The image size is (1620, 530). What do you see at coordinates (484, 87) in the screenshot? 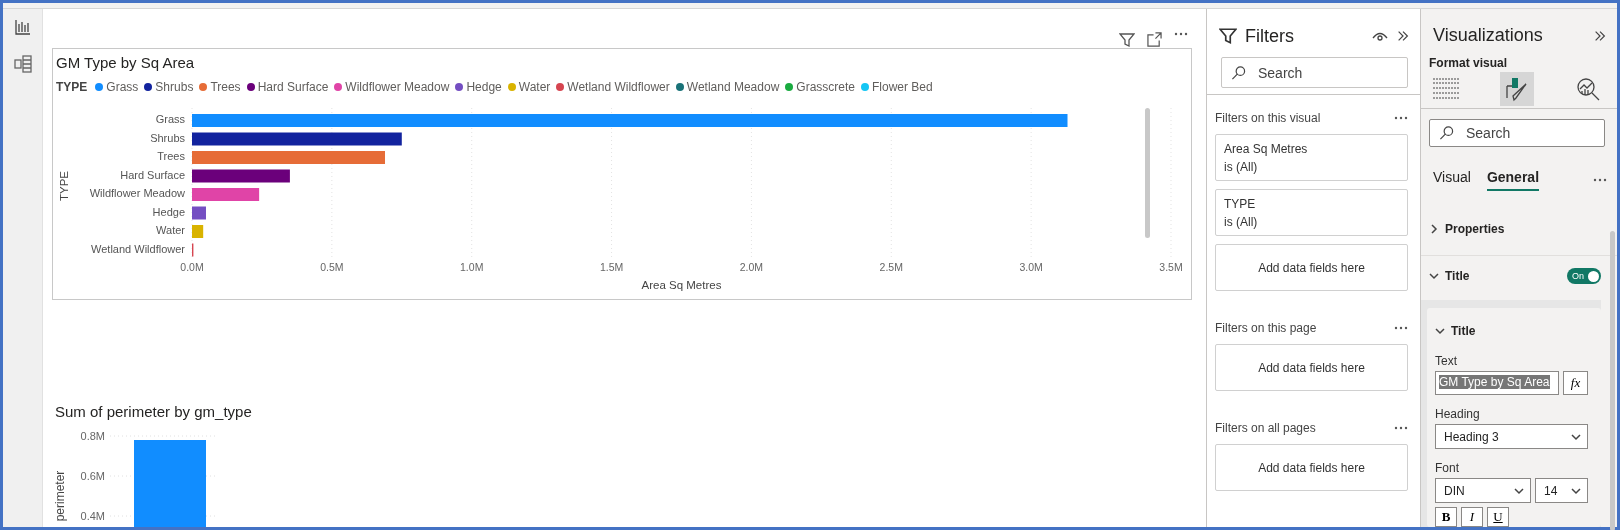
I see `legend-label: Hedge` at bounding box center [484, 87].